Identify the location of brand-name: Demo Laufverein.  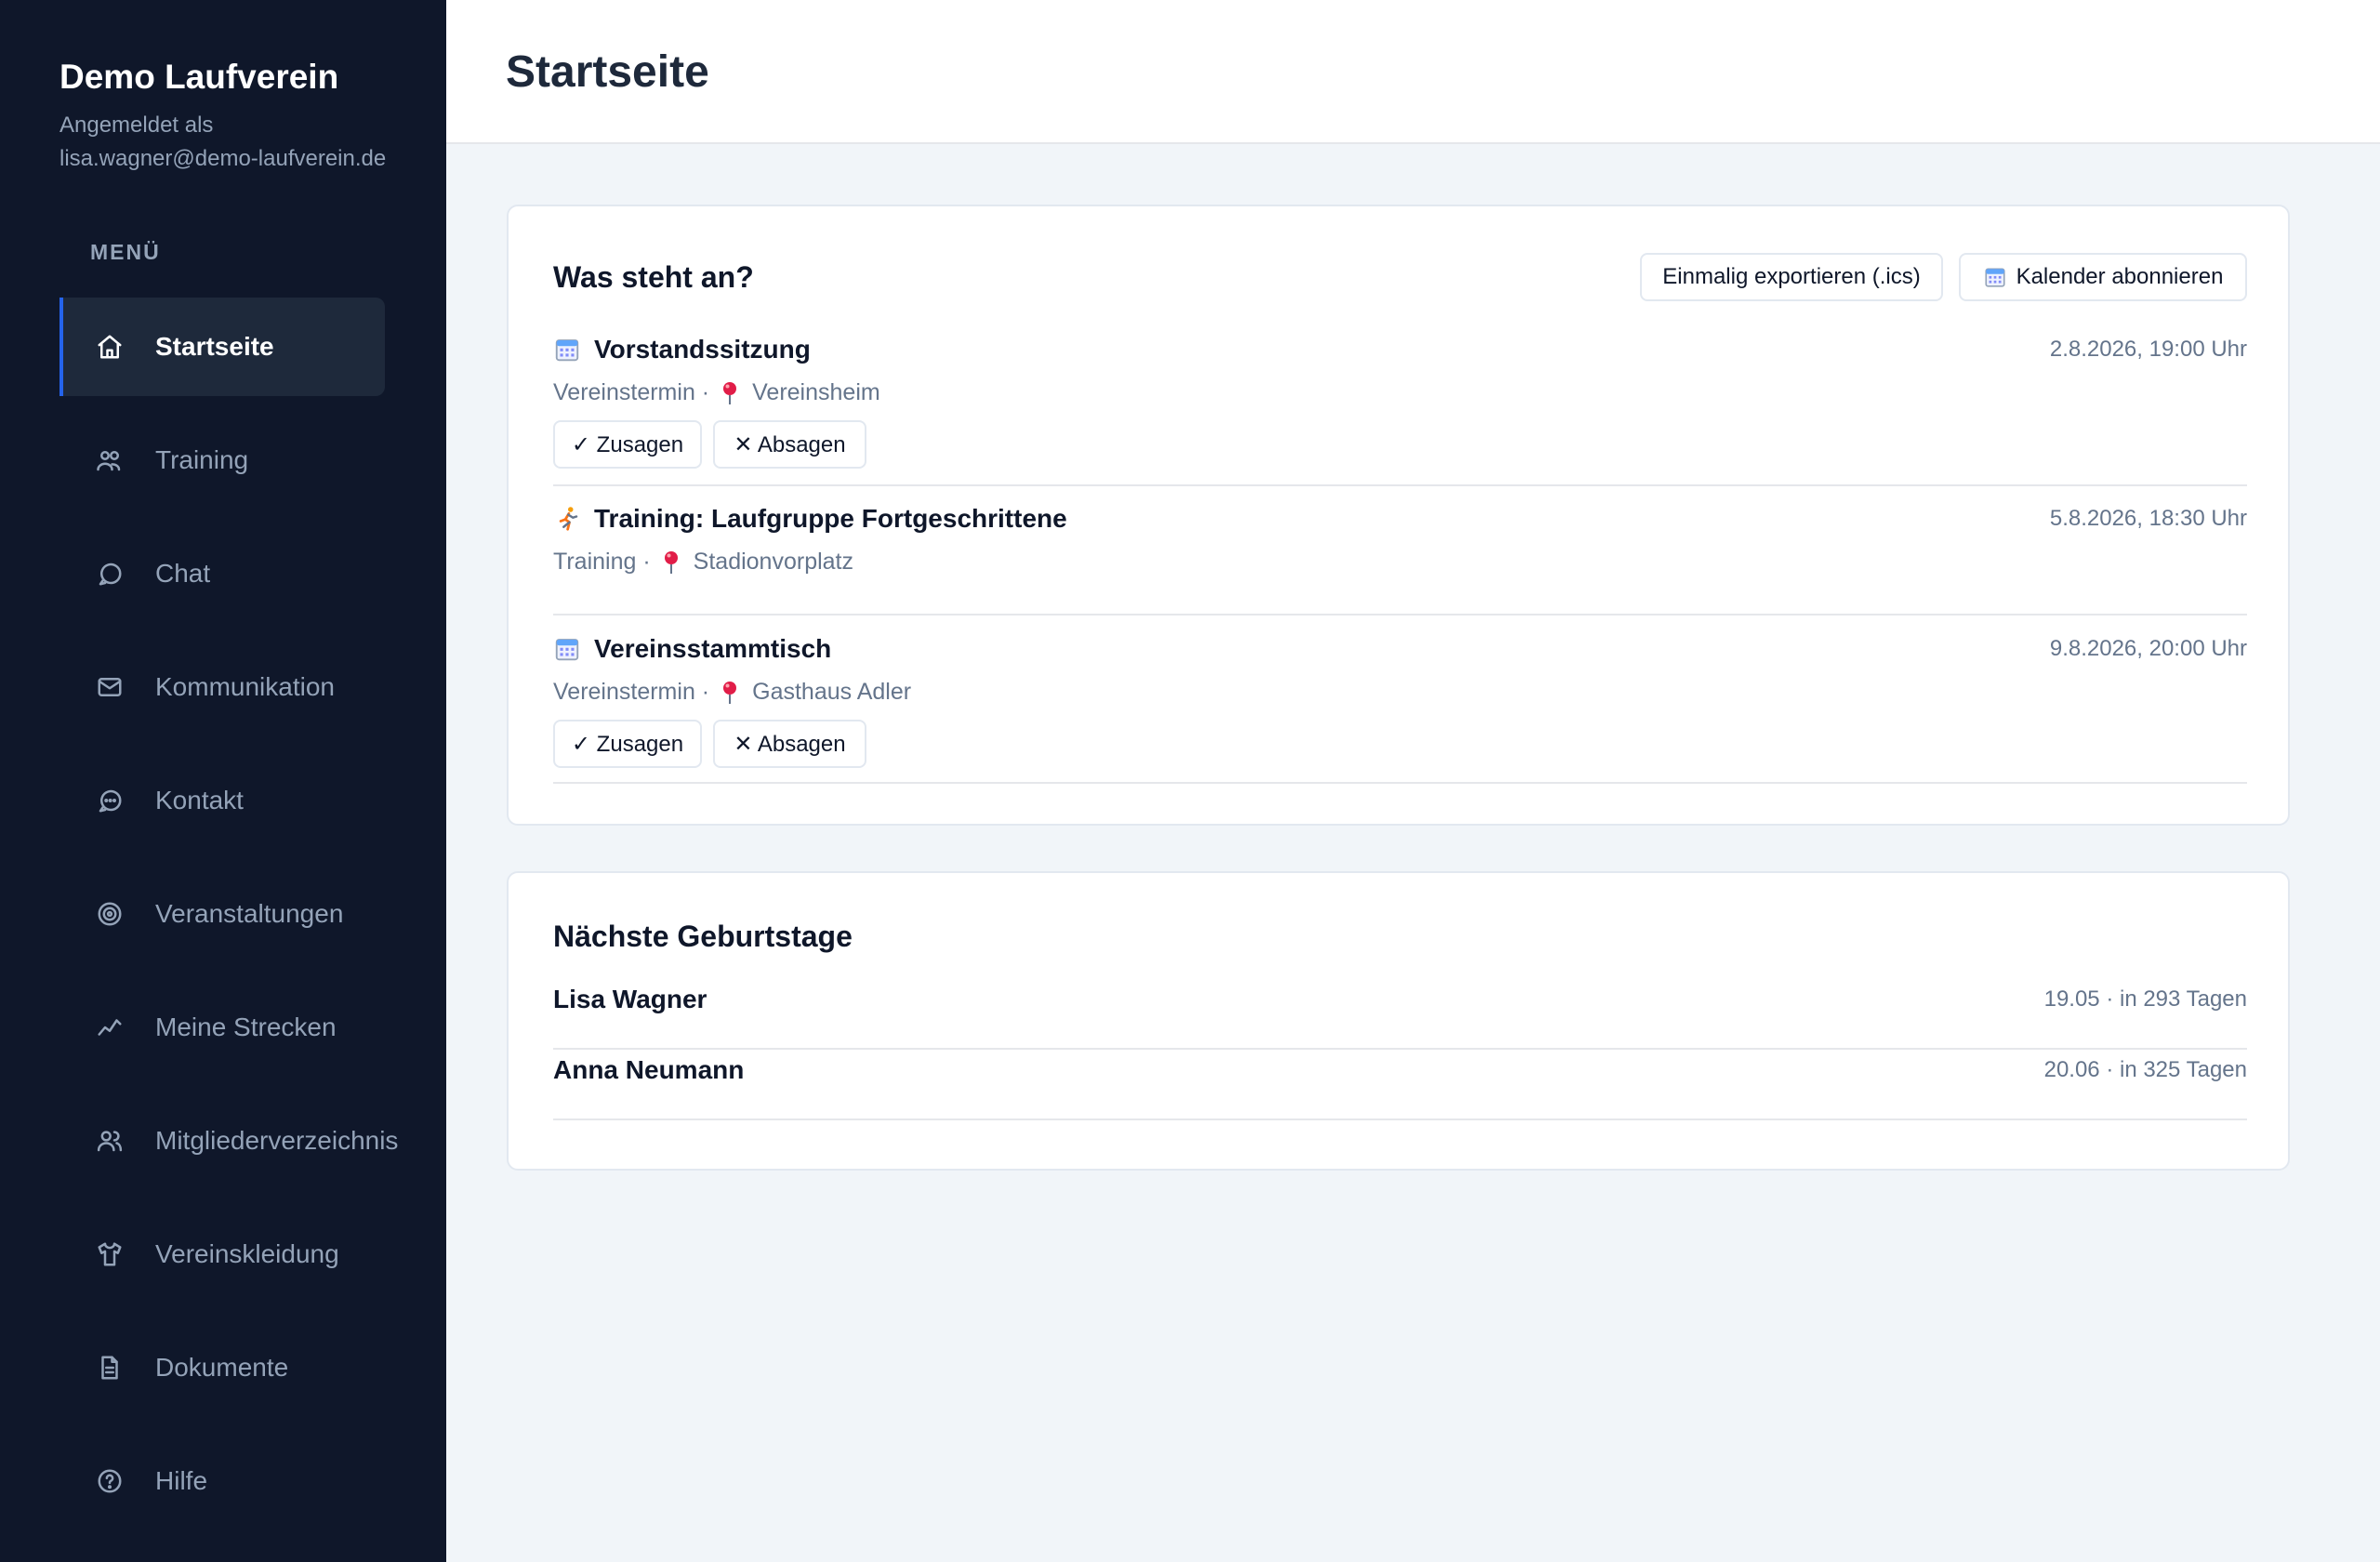
(199, 77).